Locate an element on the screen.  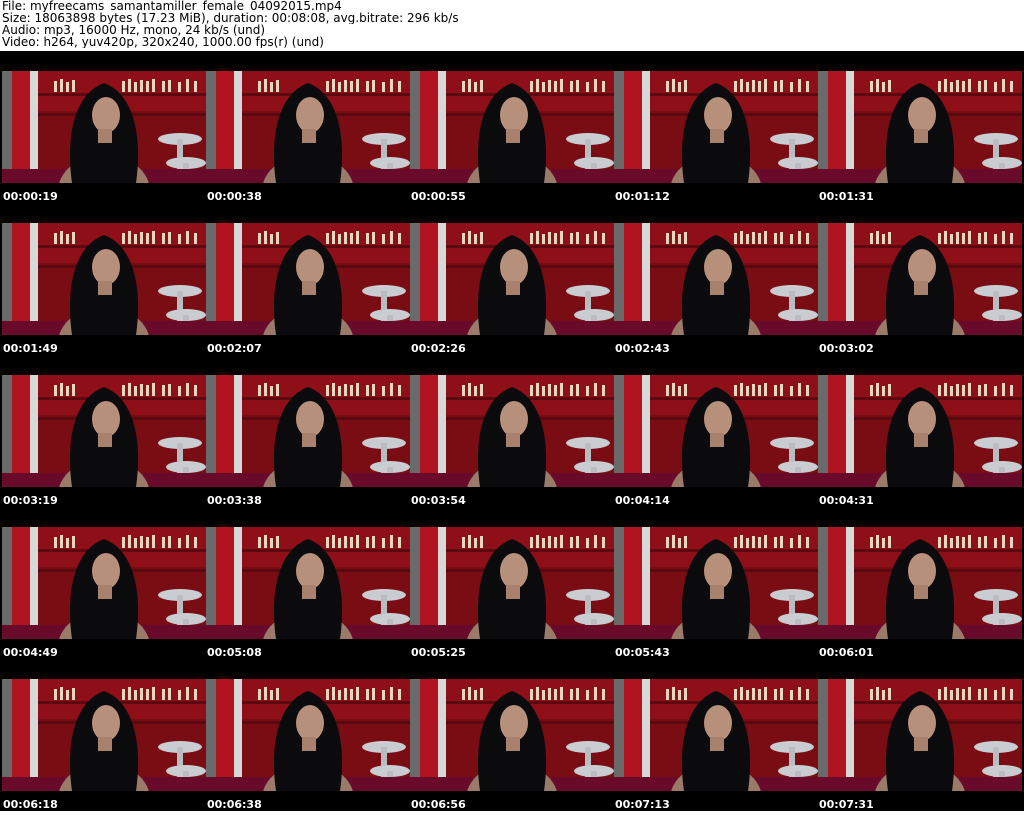
thumbnail-cell: 00:01:49 is located at coordinates (104, 299).